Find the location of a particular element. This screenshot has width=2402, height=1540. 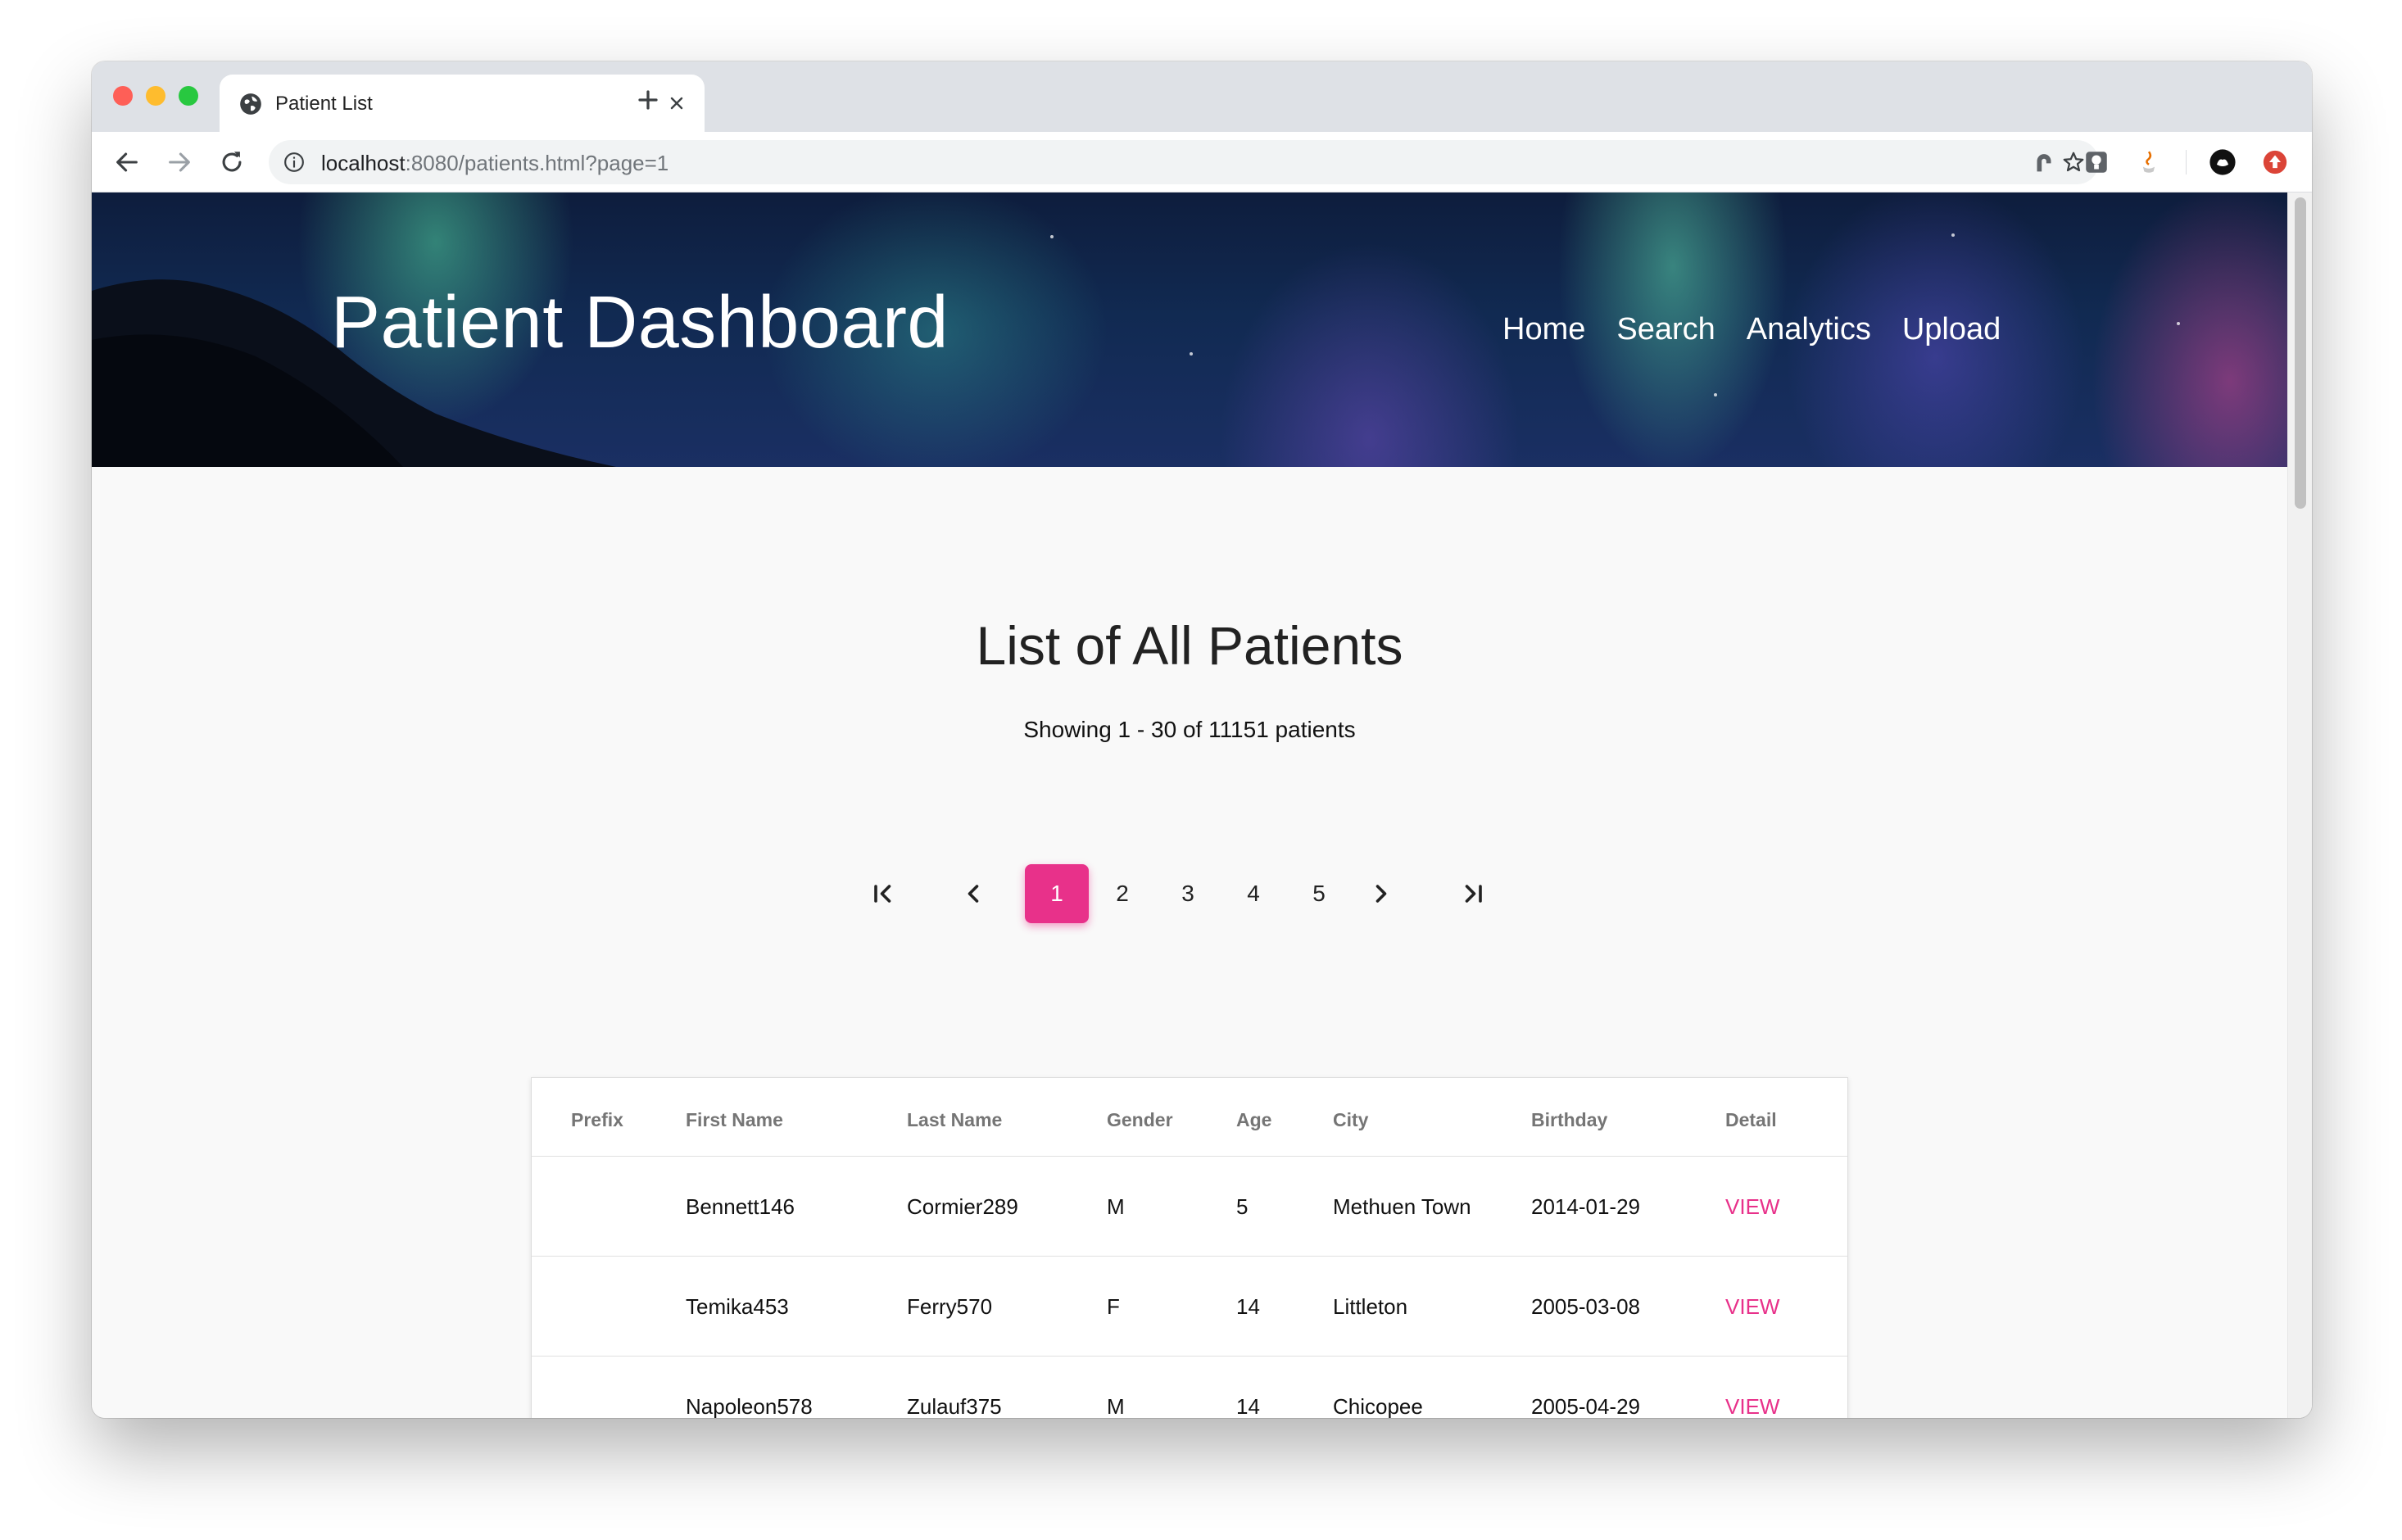

next-page-icon is located at coordinates (1381, 893).